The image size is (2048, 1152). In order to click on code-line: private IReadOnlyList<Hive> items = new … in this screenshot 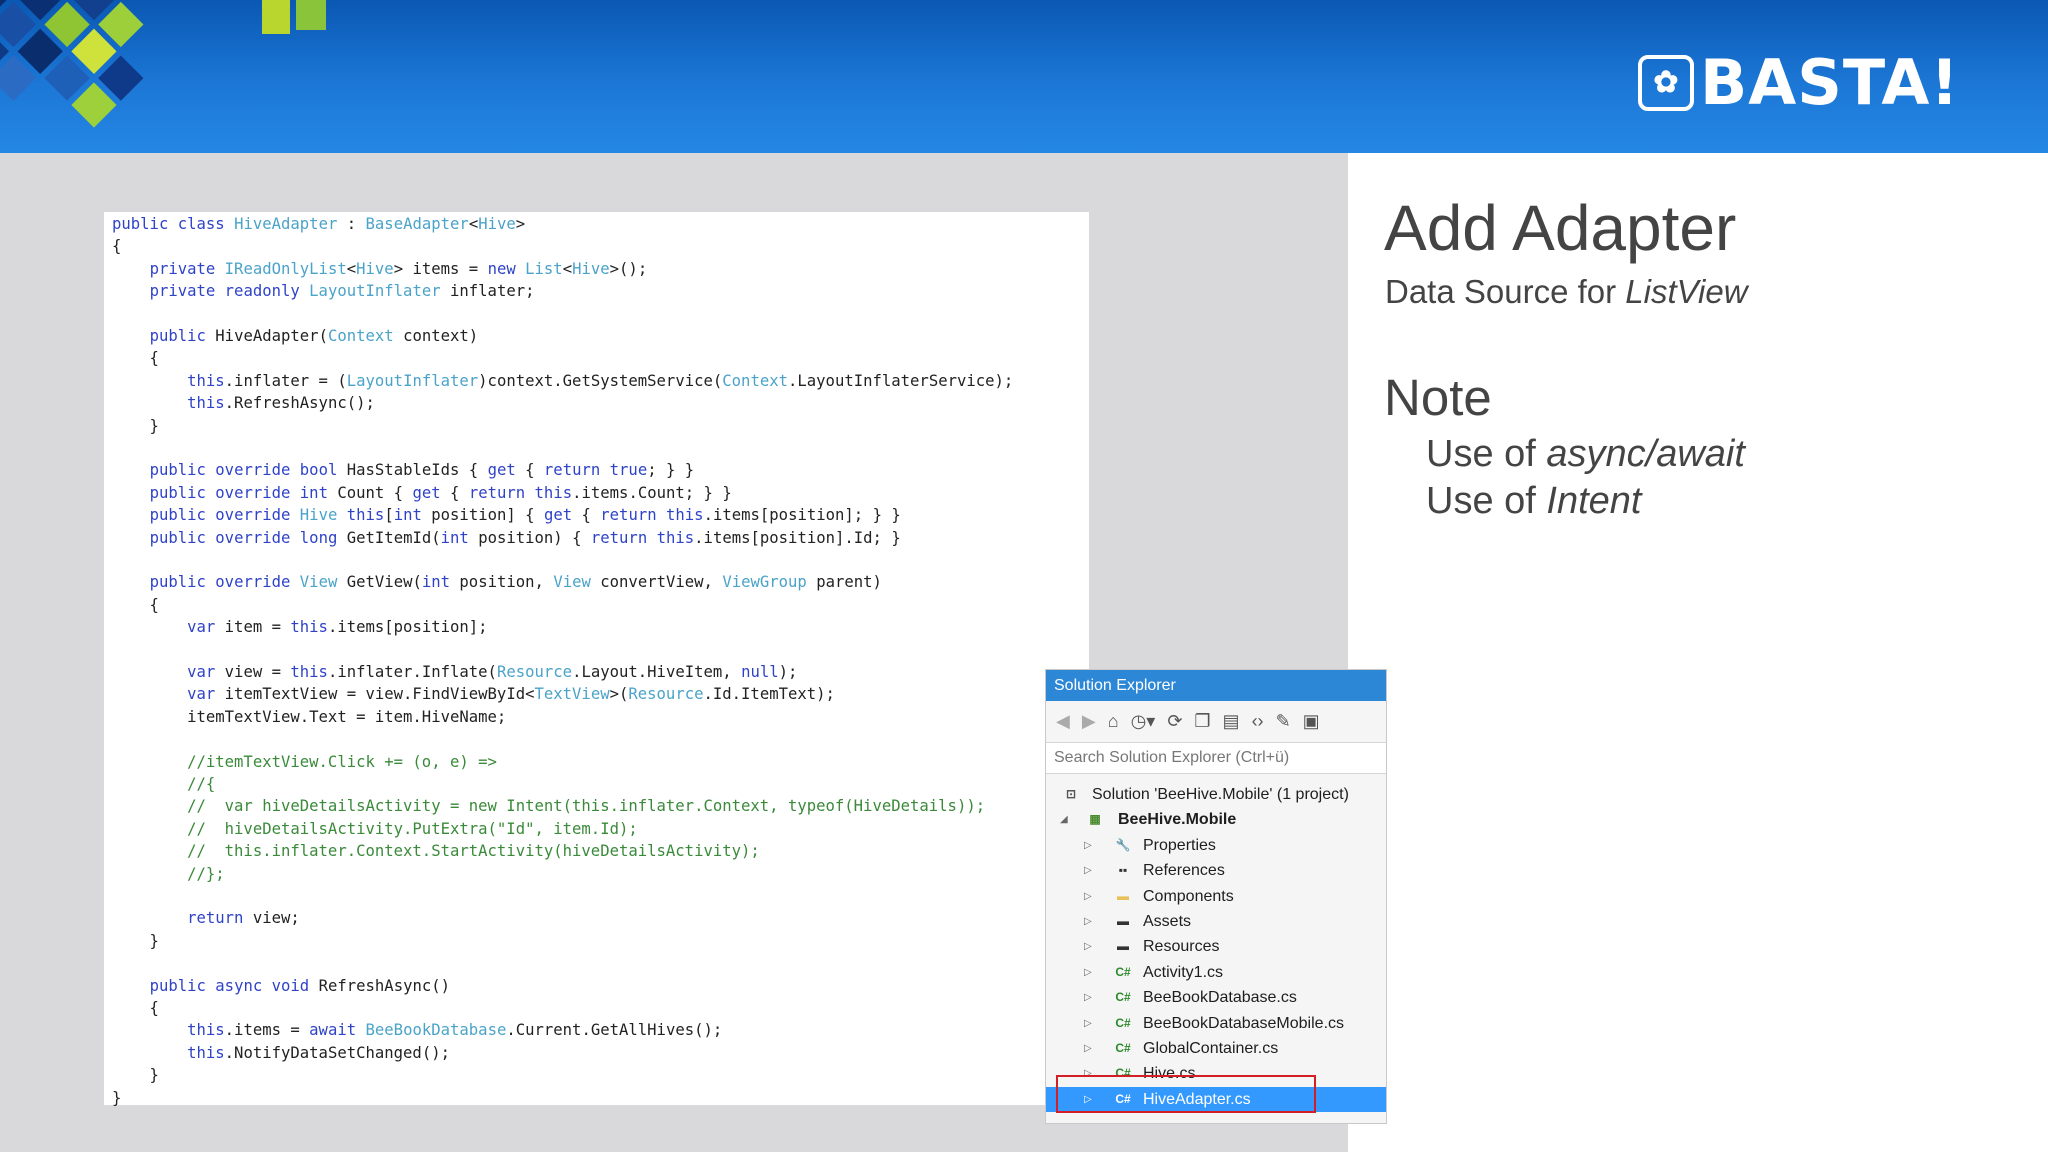, I will do `click(398, 268)`.